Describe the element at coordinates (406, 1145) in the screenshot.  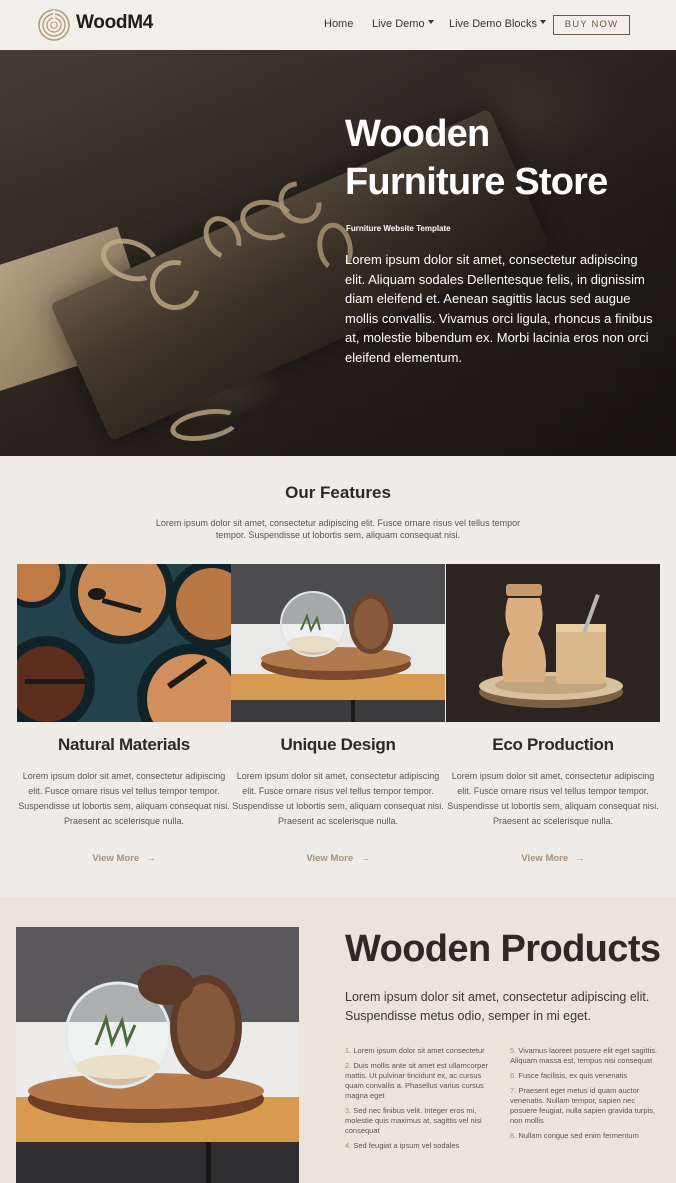
I see `list-item-text: Sed feugiat a ipsum vel sodales` at that location.